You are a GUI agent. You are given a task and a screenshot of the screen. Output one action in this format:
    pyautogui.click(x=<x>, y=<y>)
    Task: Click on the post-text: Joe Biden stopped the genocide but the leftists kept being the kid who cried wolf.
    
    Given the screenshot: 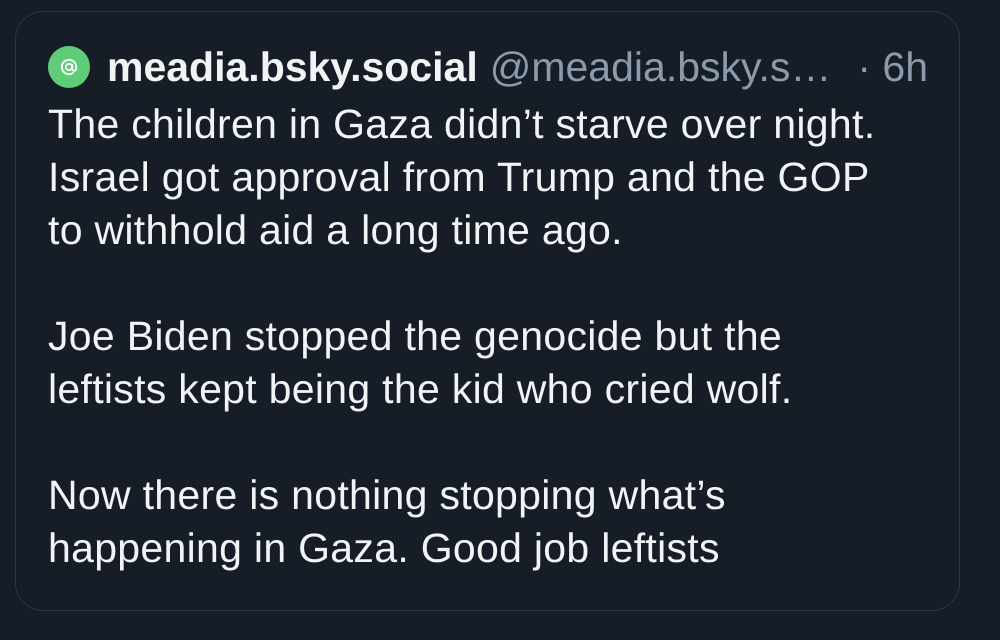 What is the action you would take?
    pyautogui.click(x=421, y=363)
    